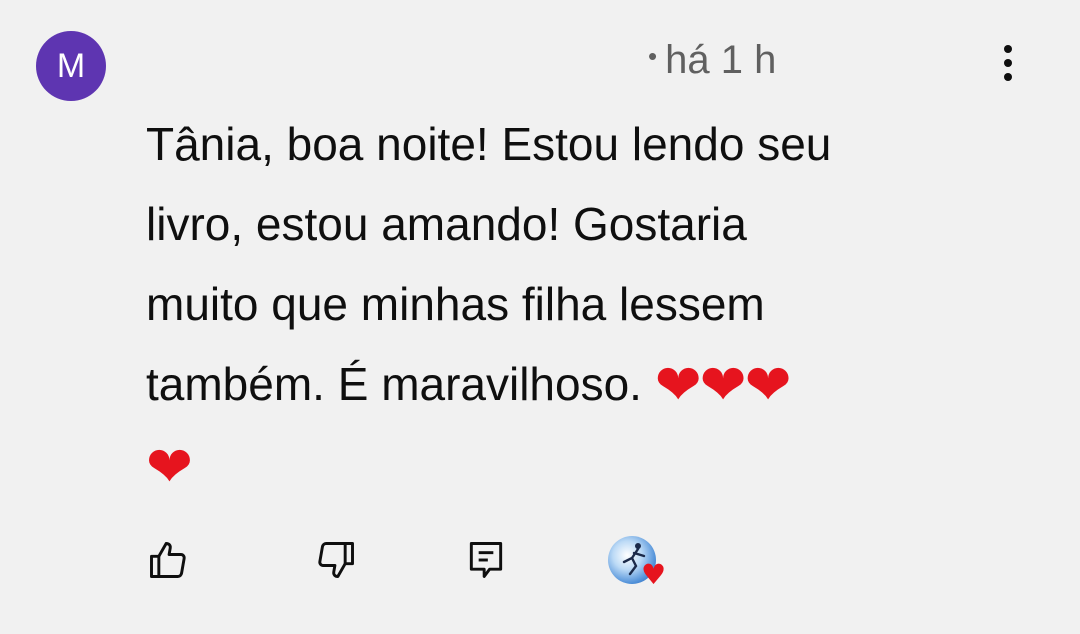 The height and width of the screenshot is (634, 1080). I want to click on comment-timestamp: há 1 h, so click(720, 60).